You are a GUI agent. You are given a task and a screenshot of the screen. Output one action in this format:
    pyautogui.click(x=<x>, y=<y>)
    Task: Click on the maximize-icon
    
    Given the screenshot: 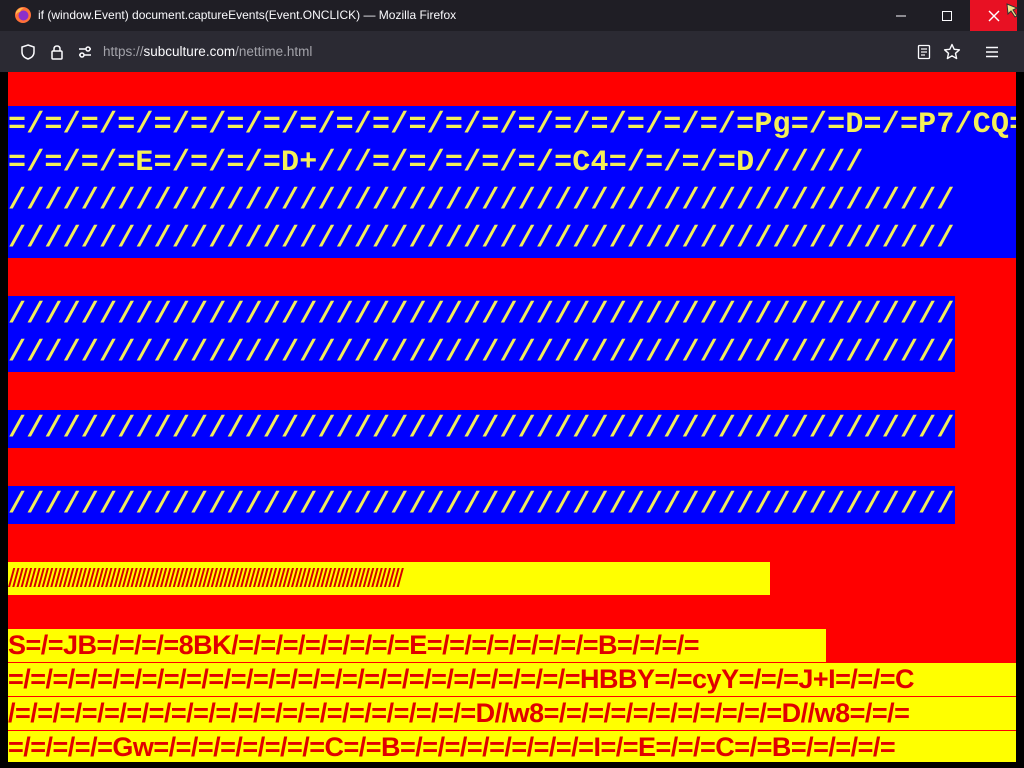 What is the action you would take?
    pyautogui.click(x=947, y=15)
    